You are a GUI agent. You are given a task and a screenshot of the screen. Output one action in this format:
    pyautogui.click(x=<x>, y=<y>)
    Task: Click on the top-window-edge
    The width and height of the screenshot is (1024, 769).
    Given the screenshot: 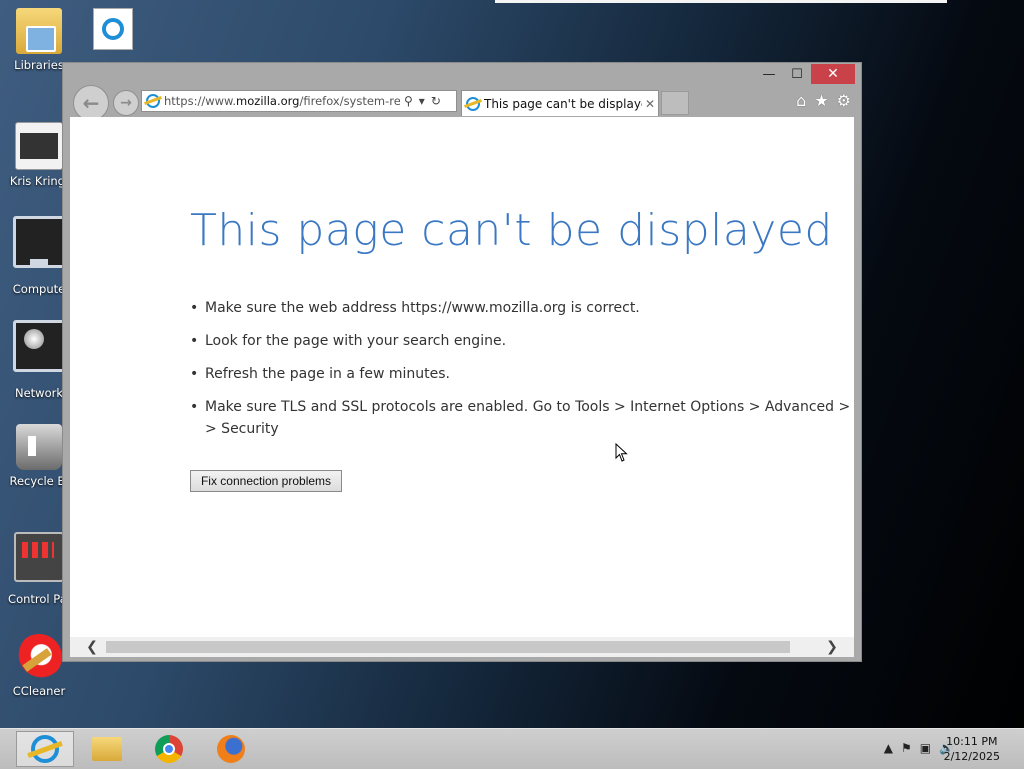 What is the action you would take?
    pyautogui.click(x=721, y=1)
    